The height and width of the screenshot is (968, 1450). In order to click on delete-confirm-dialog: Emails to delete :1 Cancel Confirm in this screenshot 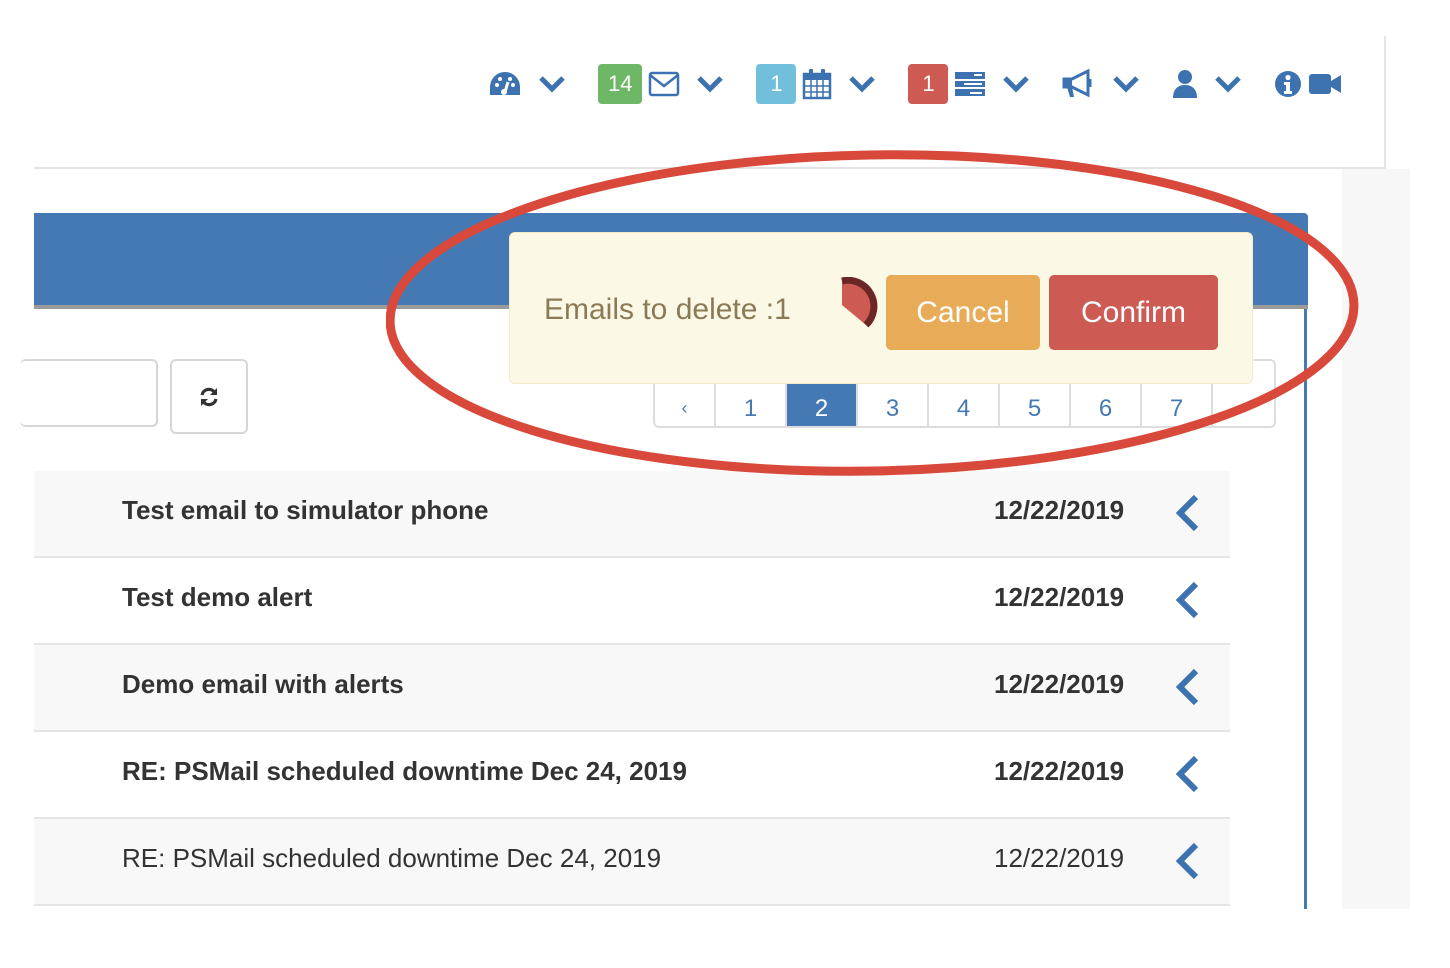, I will do `click(881, 308)`.